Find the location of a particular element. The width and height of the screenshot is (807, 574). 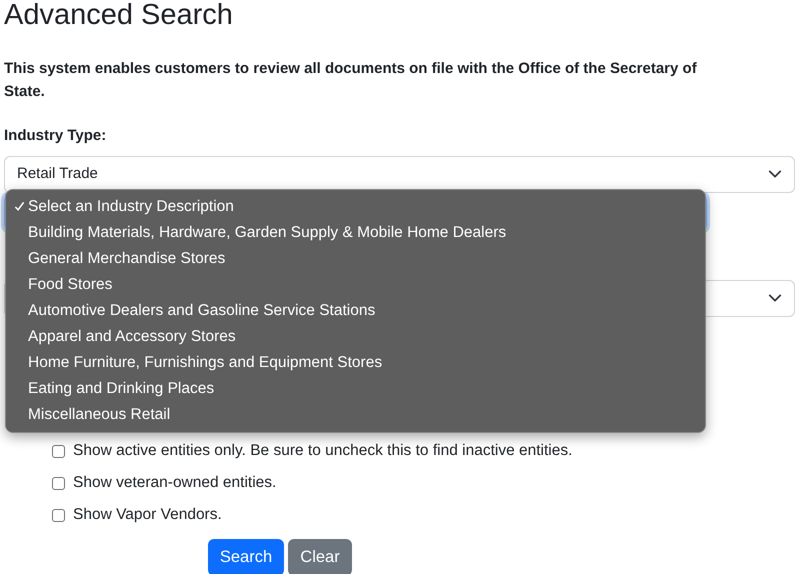

menu-option: General Merchandise Stores is located at coordinates (355, 259).